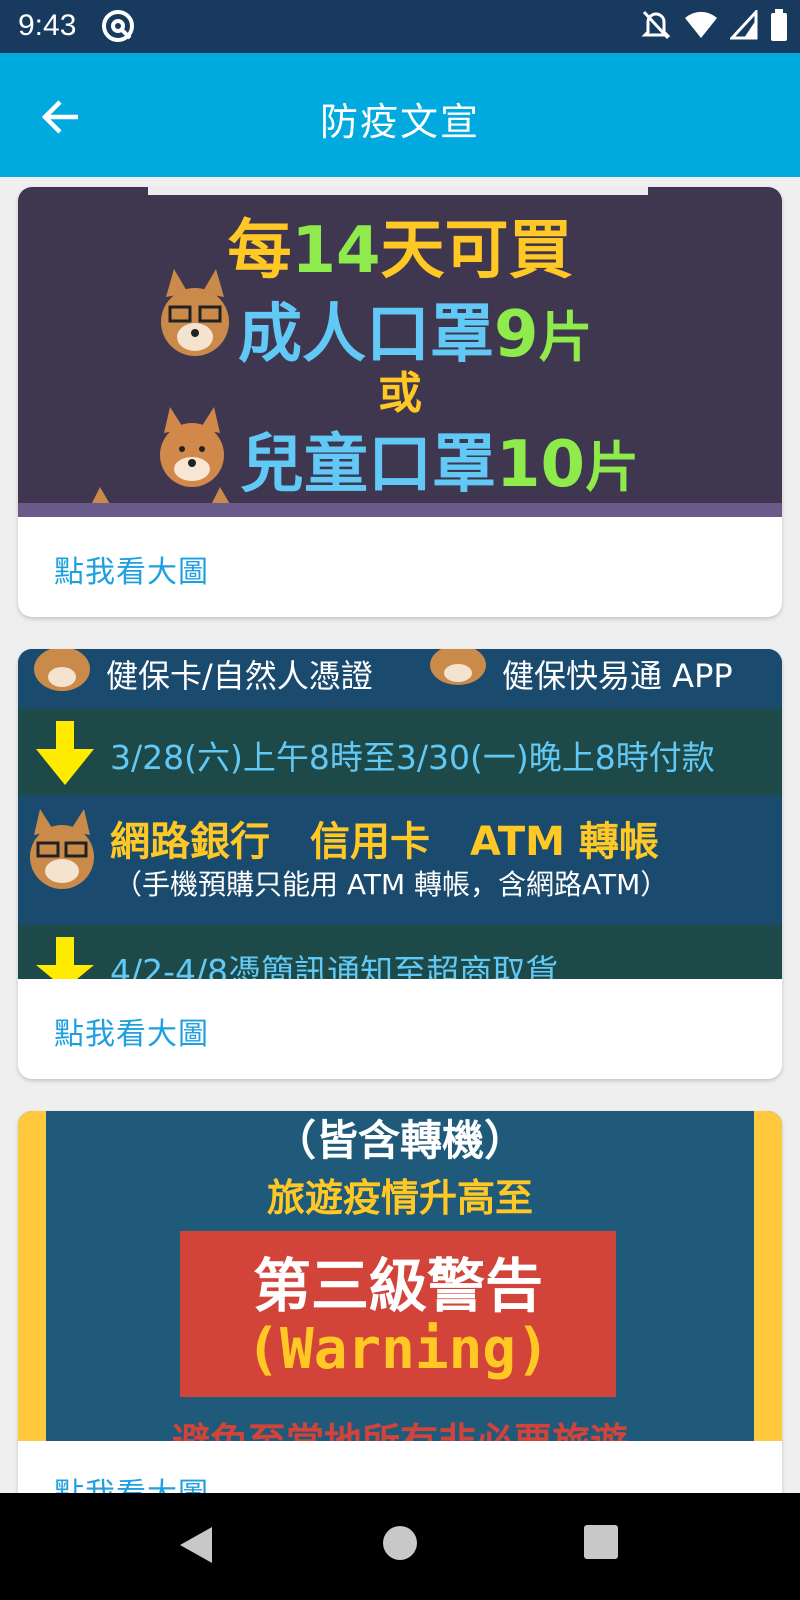 The image size is (800, 1600). I want to click on poster-text: 3/28(六)上午8時至3/30(一)晚上8時付款, so click(412, 757).